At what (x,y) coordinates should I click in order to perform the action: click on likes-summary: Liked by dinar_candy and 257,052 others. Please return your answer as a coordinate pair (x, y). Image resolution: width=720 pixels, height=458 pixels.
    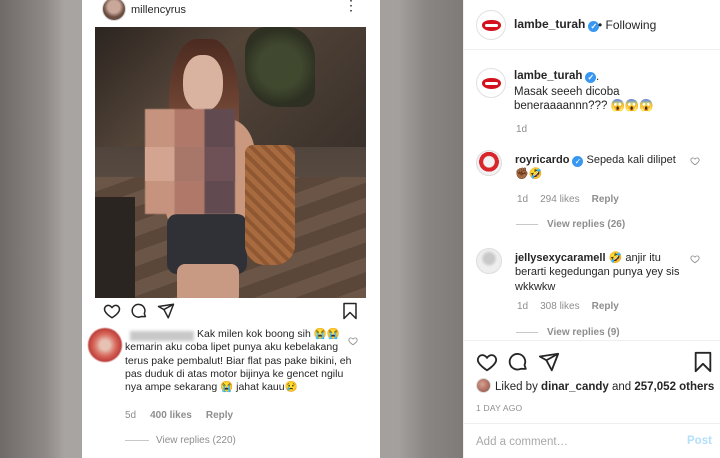
    Looking at the image, I should click on (595, 385).